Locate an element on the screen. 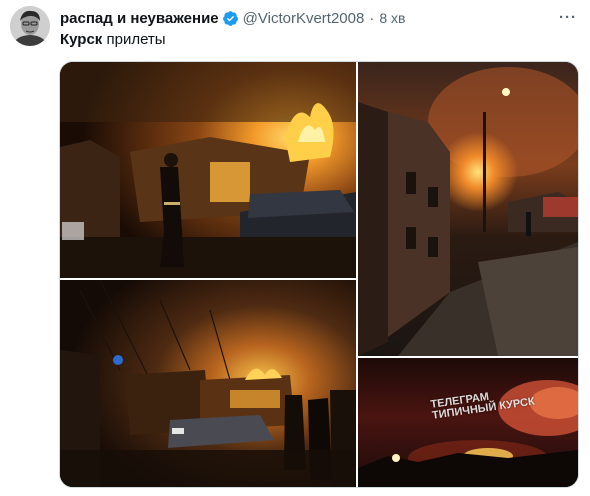 This screenshot has height=496, width=590. avatar is located at coordinates (30, 26).